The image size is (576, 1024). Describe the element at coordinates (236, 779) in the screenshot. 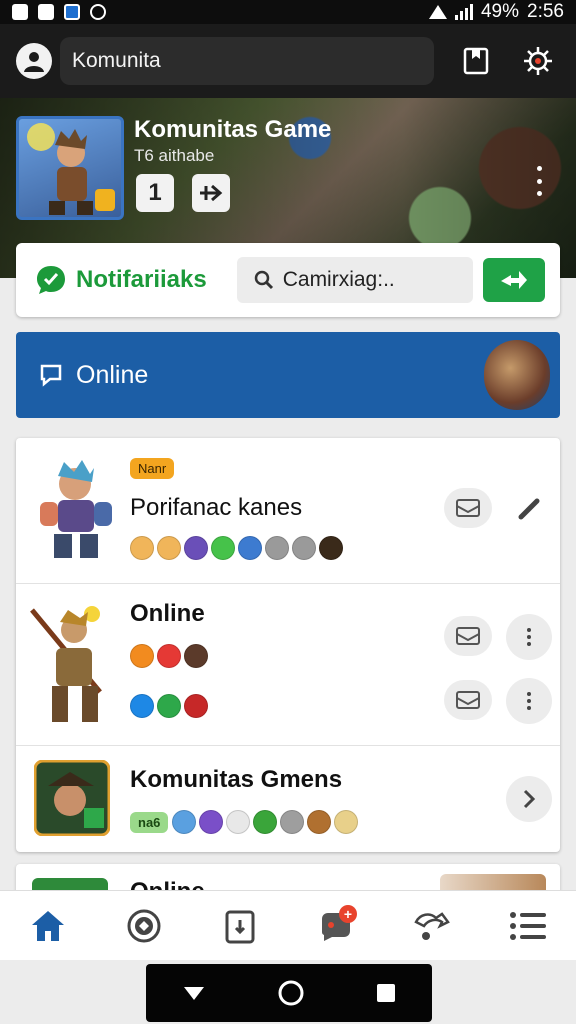

I see `row-title: Komunitas Gmens` at that location.